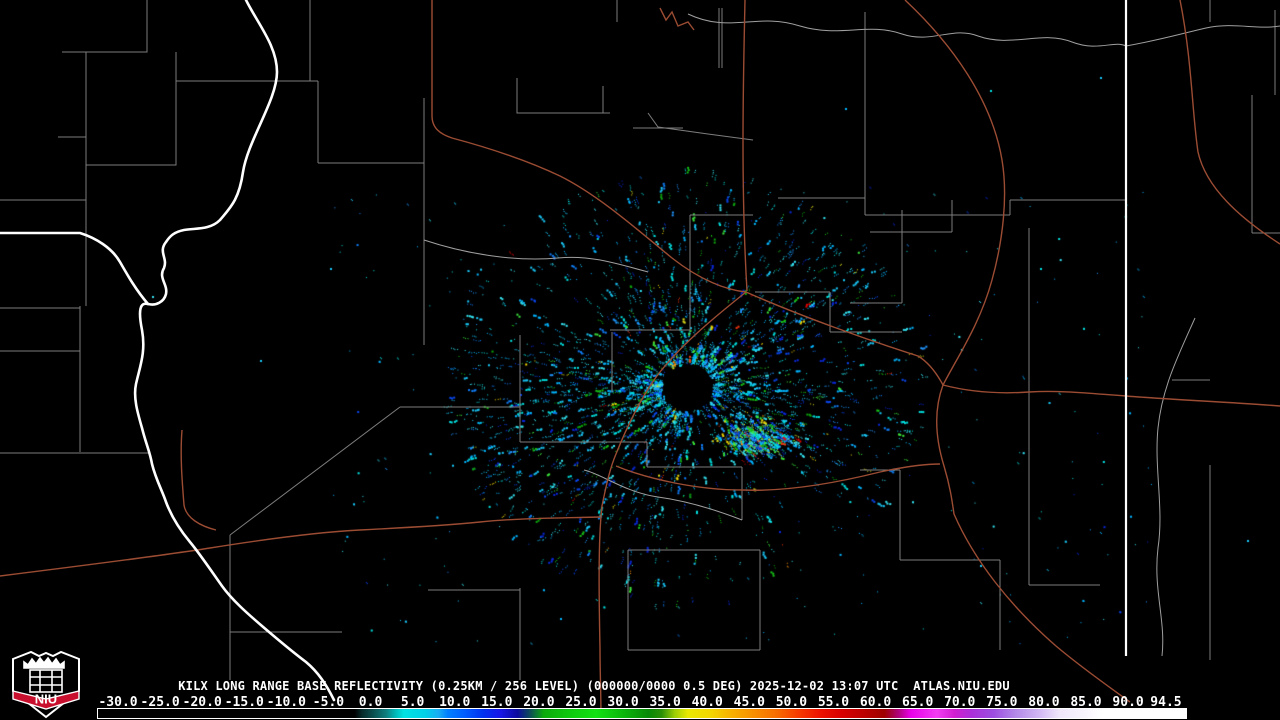 The width and height of the screenshot is (1280, 720). What do you see at coordinates (75, 268) in the screenshot?
I see `river-west-branch` at bounding box center [75, 268].